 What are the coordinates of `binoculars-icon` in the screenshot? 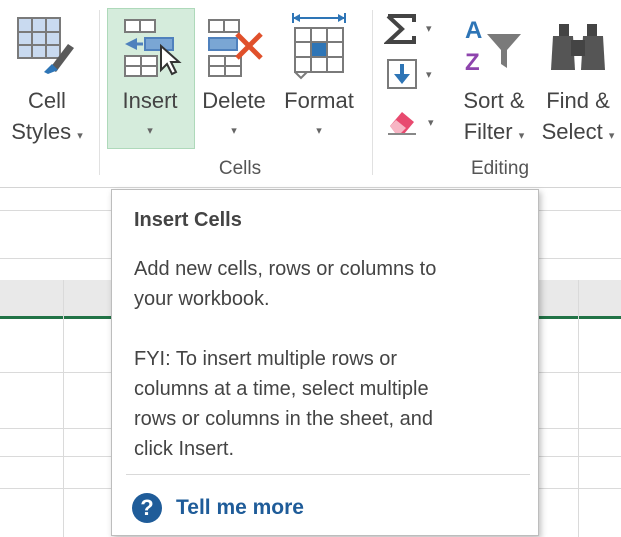 It's located at (578, 47).